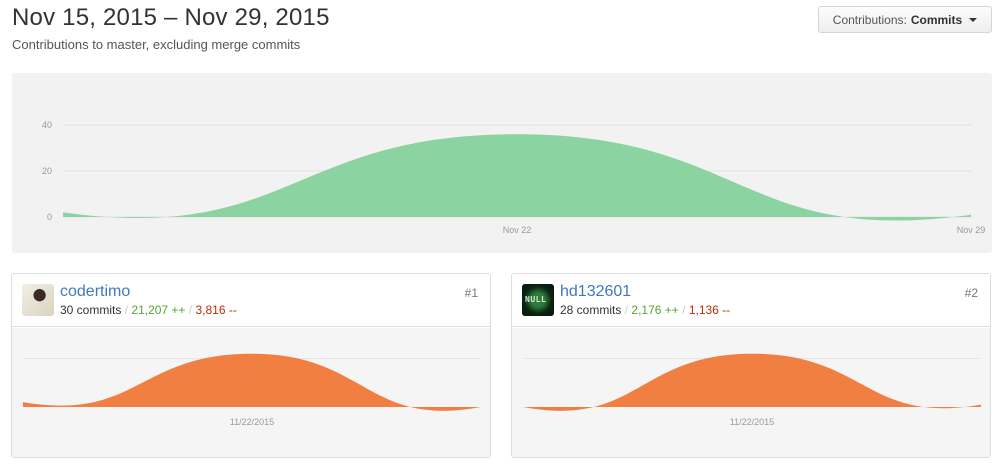 Image resolution: width=999 pixels, height=468 pixels. What do you see at coordinates (216, 310) in the screenshot?
I see `deletions-count: 3,816 --` at bounding box center [216, 310].